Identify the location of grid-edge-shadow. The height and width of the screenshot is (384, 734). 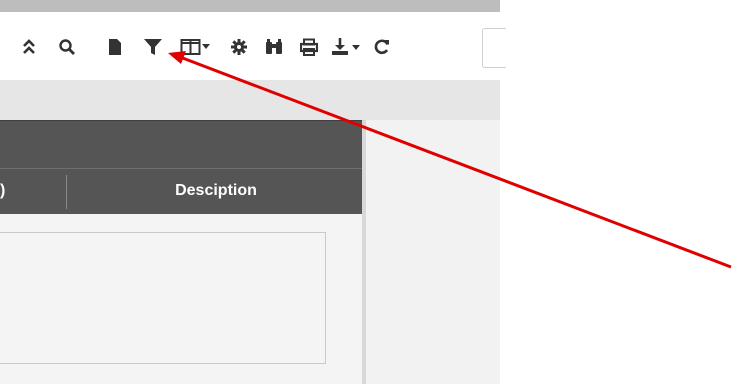
(364, 252).